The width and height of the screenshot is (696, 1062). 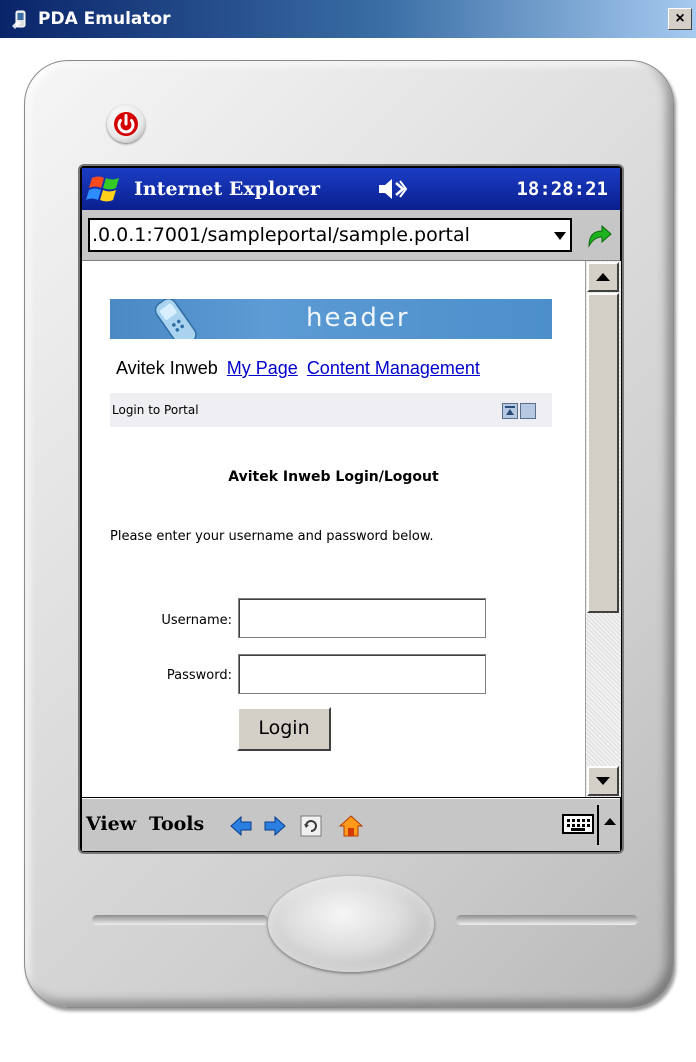 What do you see at coordinates (167, 368) in the screenshot?
I see `nav-brand: Avitek Inweb` at bounding box center [167, 368].